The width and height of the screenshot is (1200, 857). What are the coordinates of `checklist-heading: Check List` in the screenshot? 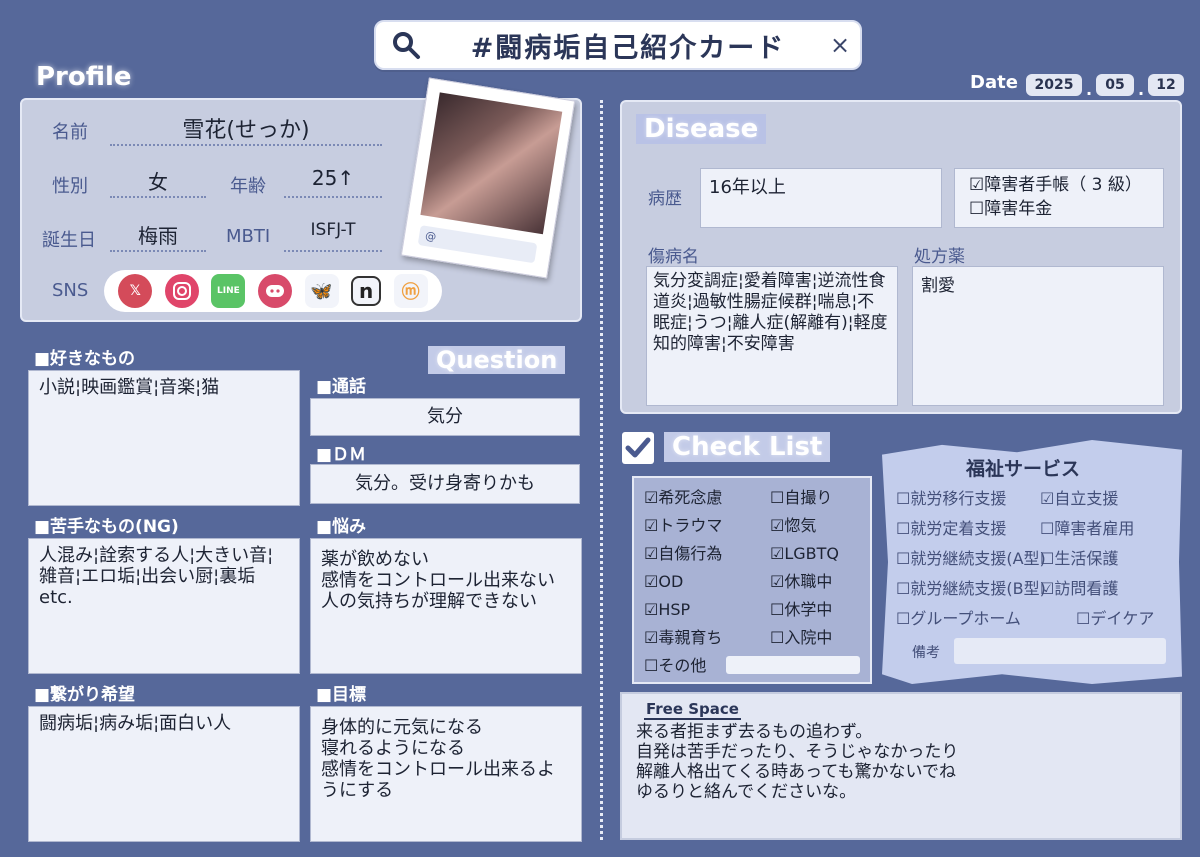 It's located at (747, 447).